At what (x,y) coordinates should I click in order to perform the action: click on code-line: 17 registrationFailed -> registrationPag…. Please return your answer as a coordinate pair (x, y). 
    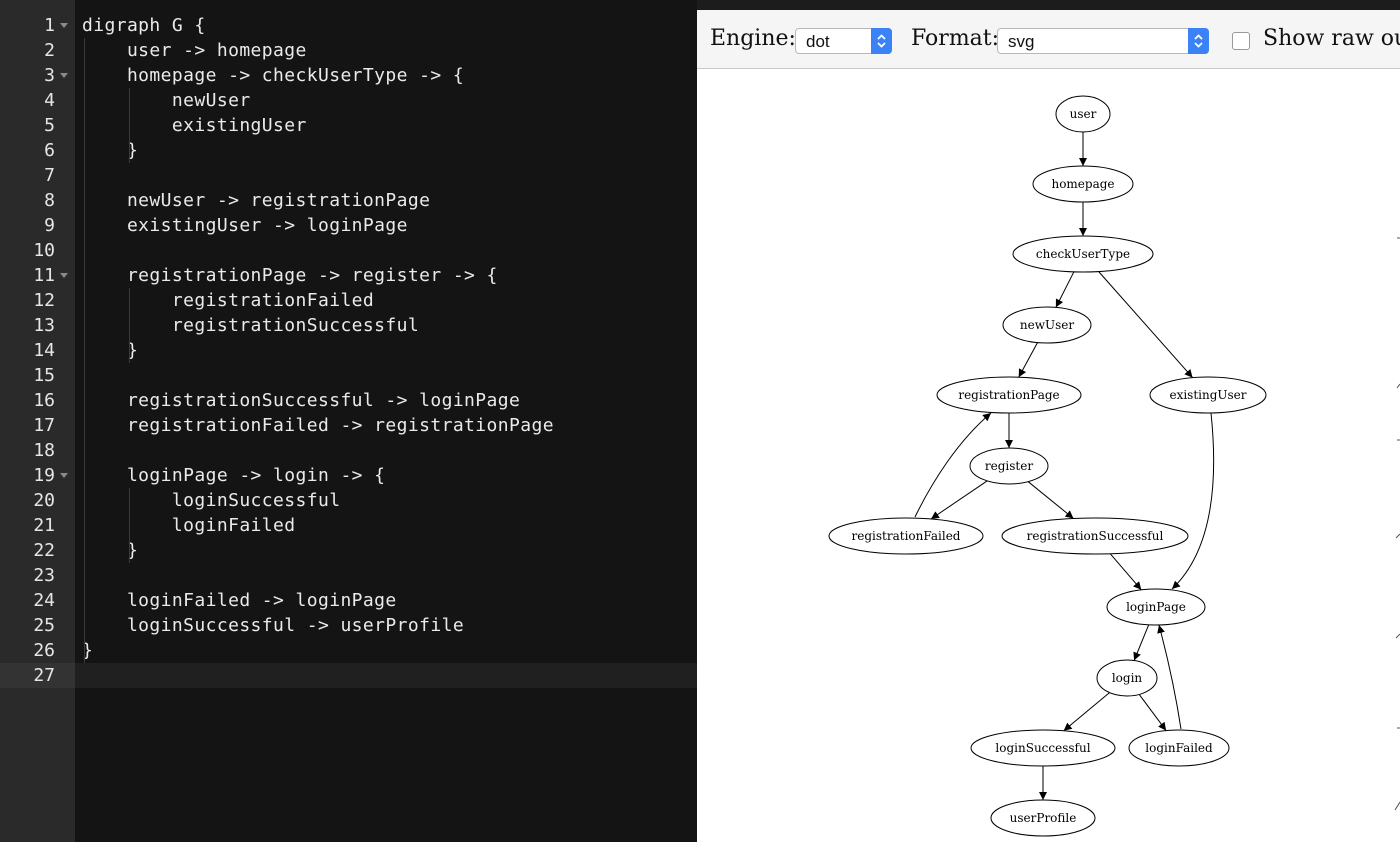
    Looking at the image, I should click on (348, 425).